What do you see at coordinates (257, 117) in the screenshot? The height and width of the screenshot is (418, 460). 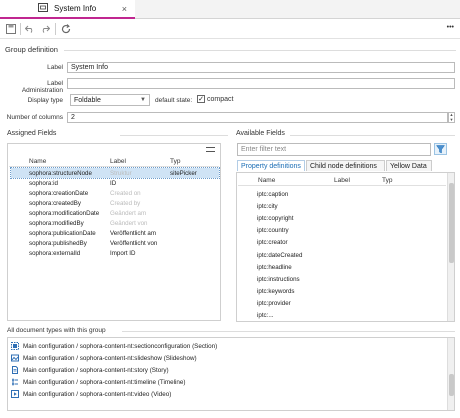 I see `columns-spinner: 2` at bounding box center [257, 117].